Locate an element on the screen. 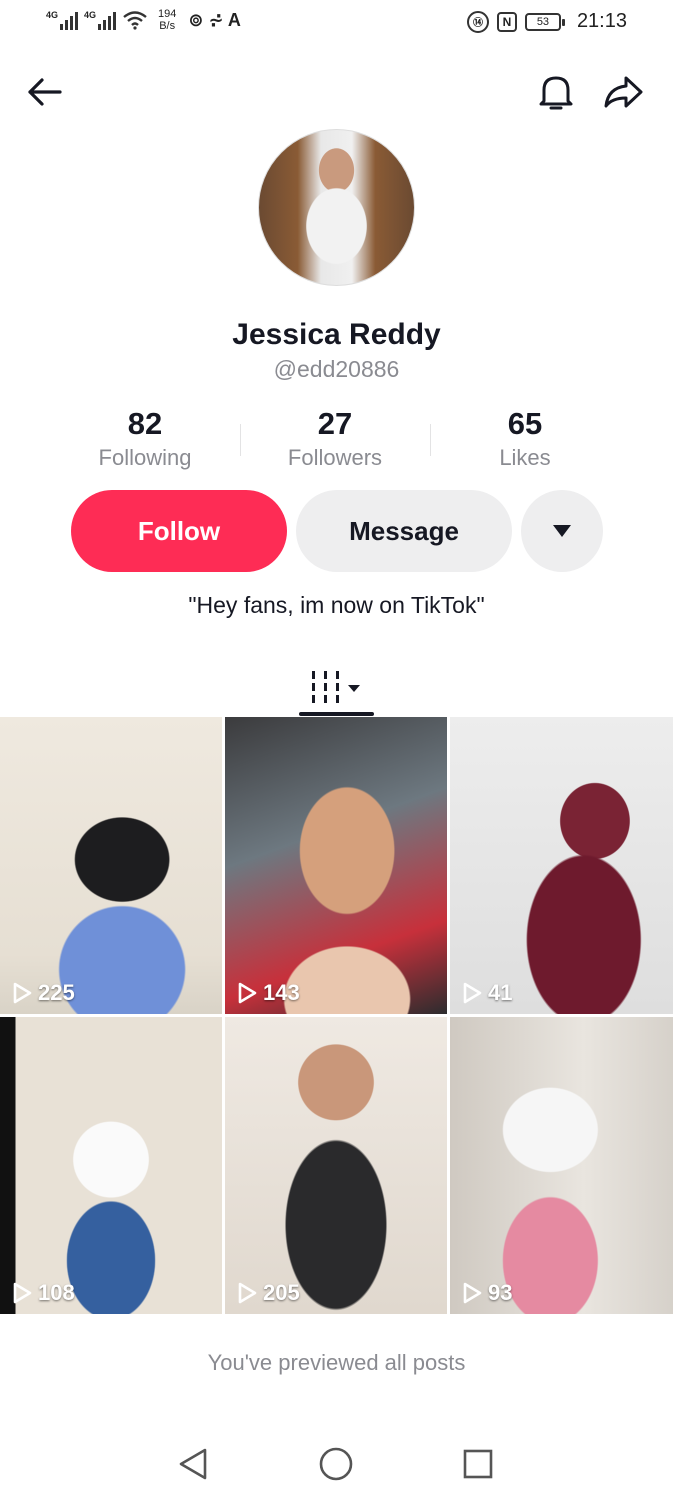  notification-bell-button is located at coordinates (556, 92).